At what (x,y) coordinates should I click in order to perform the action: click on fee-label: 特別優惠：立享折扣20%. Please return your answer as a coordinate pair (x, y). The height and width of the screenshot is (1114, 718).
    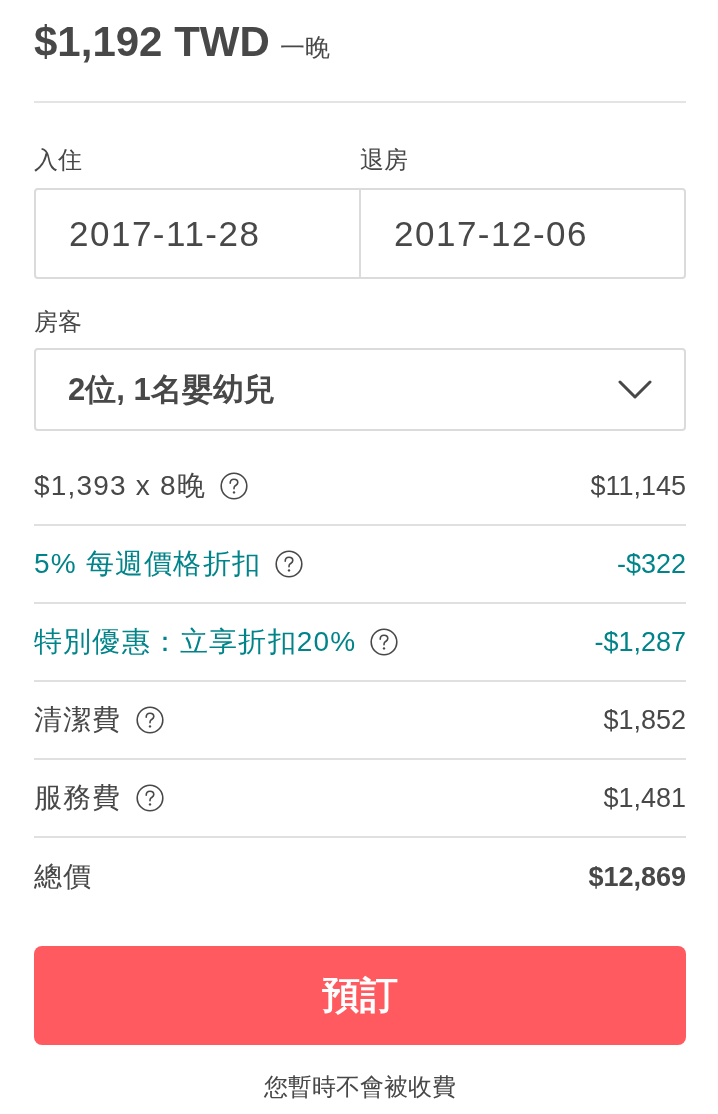
    Looking at the image, I should click on (195, 642).